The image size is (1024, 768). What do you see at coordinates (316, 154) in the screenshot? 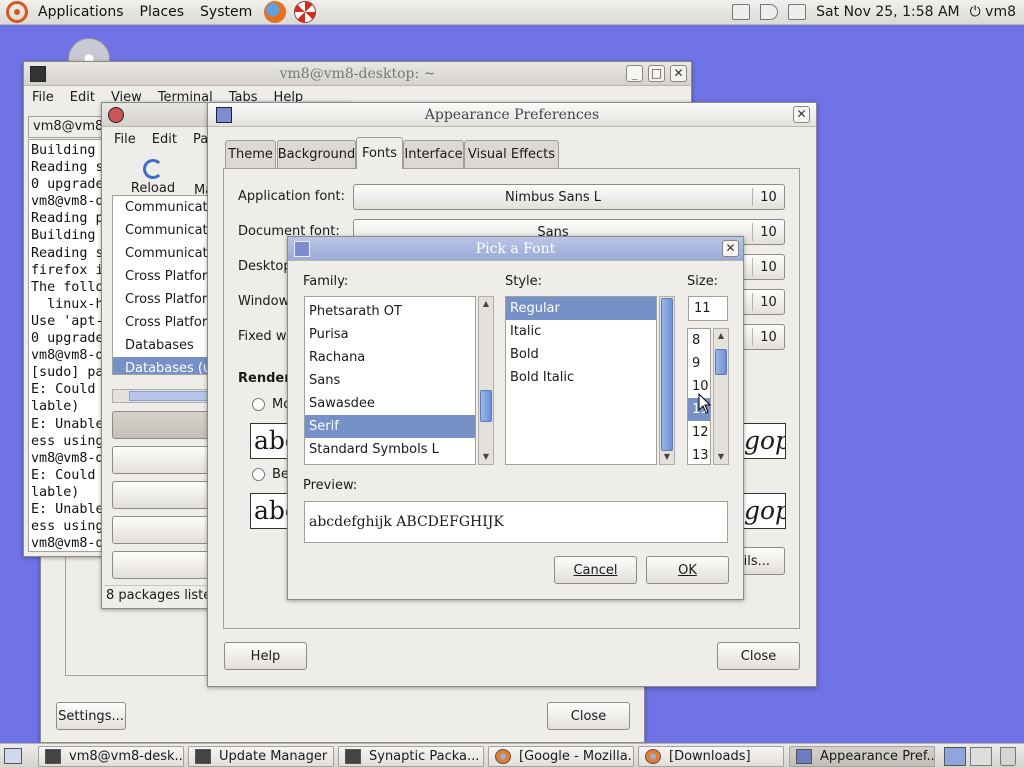
I see `tab-background: Background` at bounding box center [316, 154].